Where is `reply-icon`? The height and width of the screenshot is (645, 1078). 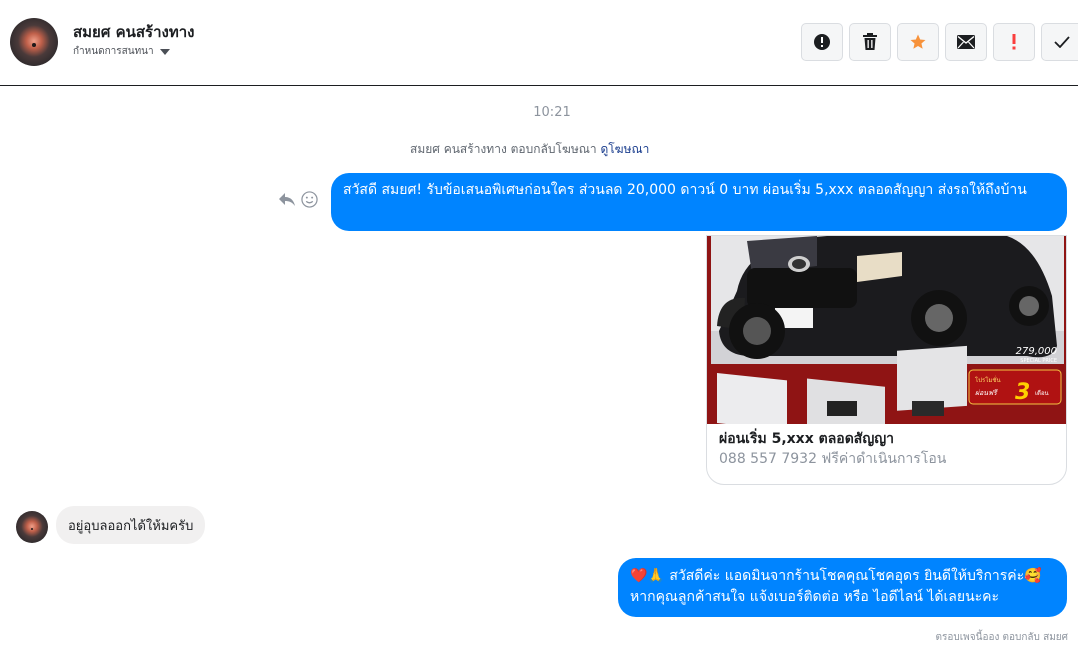 reply-icon is located at coordinates (287, 200).